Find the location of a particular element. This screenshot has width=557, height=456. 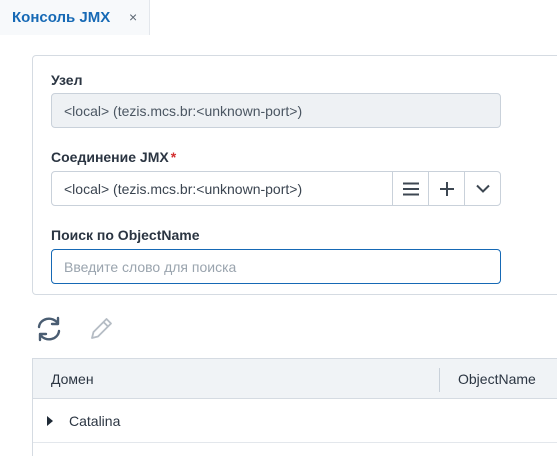

pencil-icon is located at coordinates (101, 329).